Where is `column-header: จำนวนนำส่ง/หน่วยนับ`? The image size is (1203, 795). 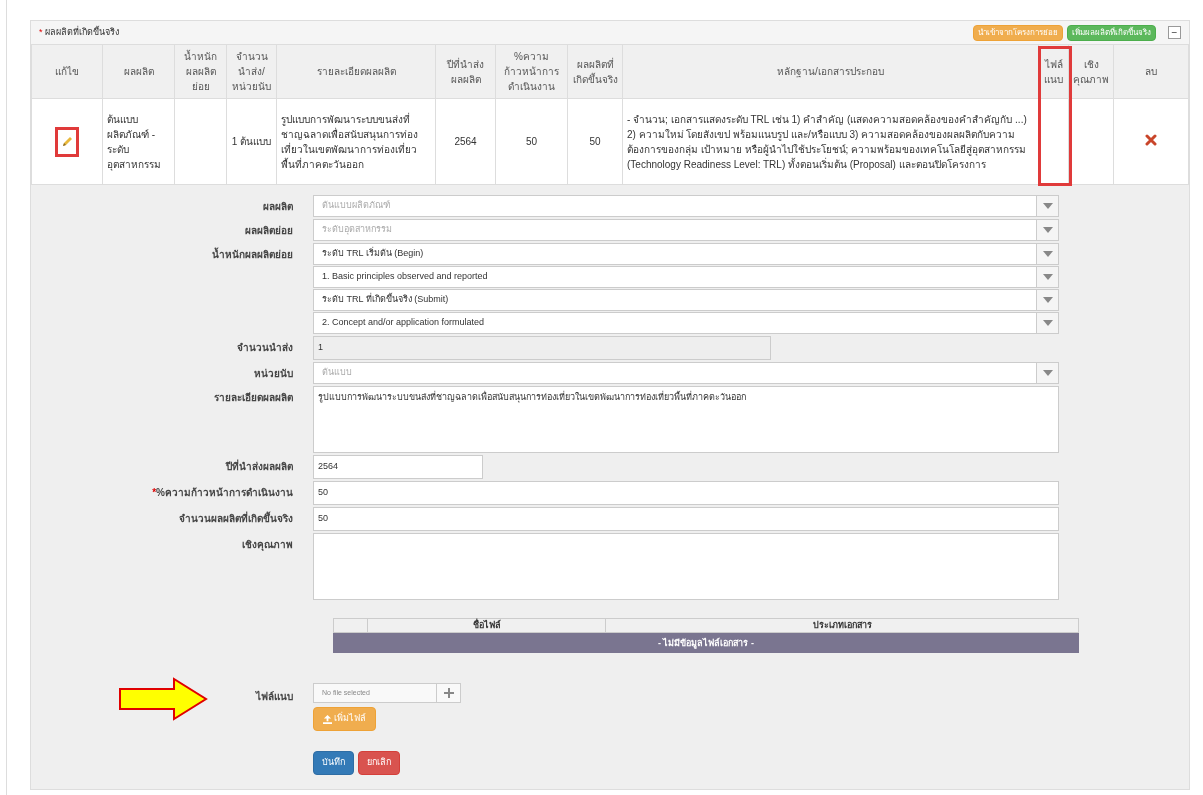 column-header: จำนวนนำส่ง/หน่วยนับ is located at coordinates (251, 71).